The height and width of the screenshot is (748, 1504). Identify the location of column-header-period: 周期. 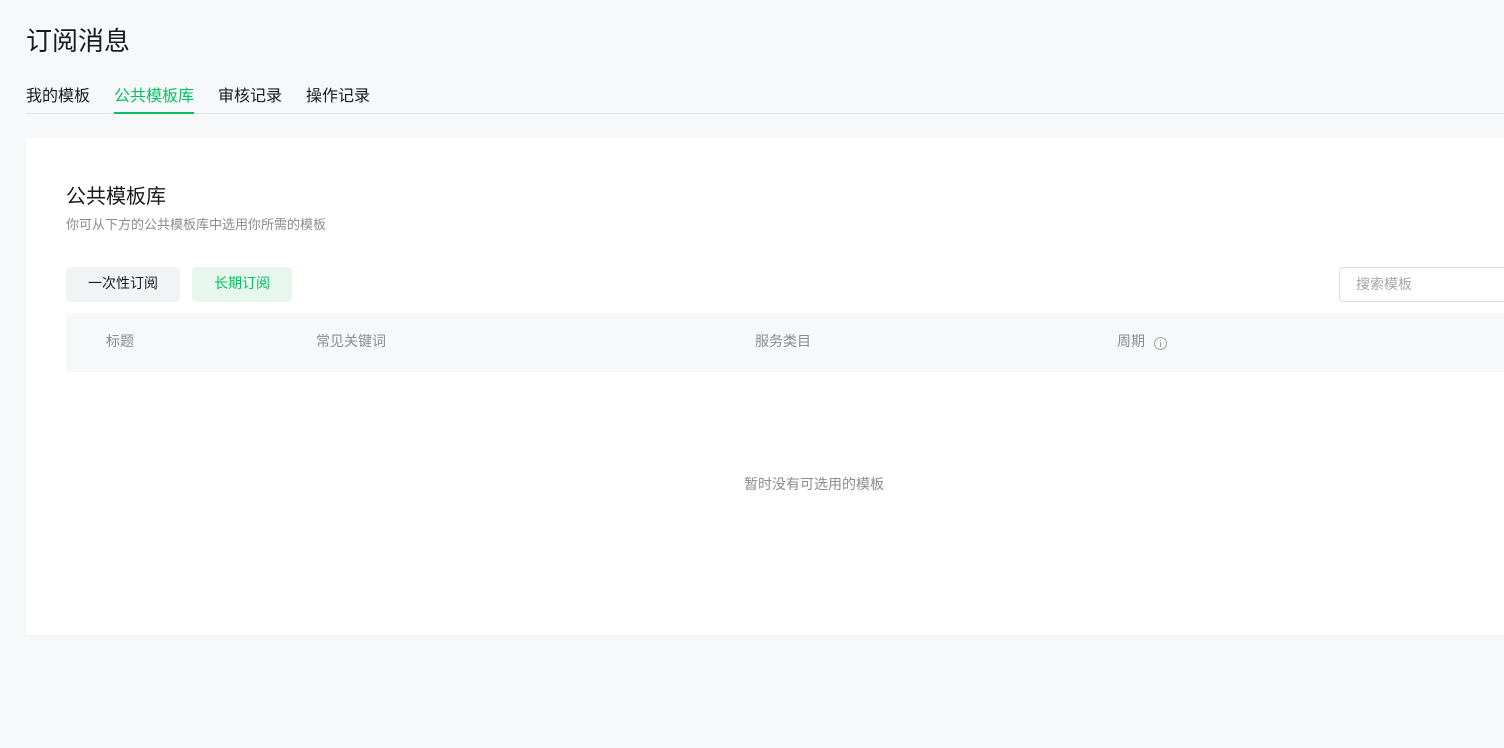
(1142, 342).